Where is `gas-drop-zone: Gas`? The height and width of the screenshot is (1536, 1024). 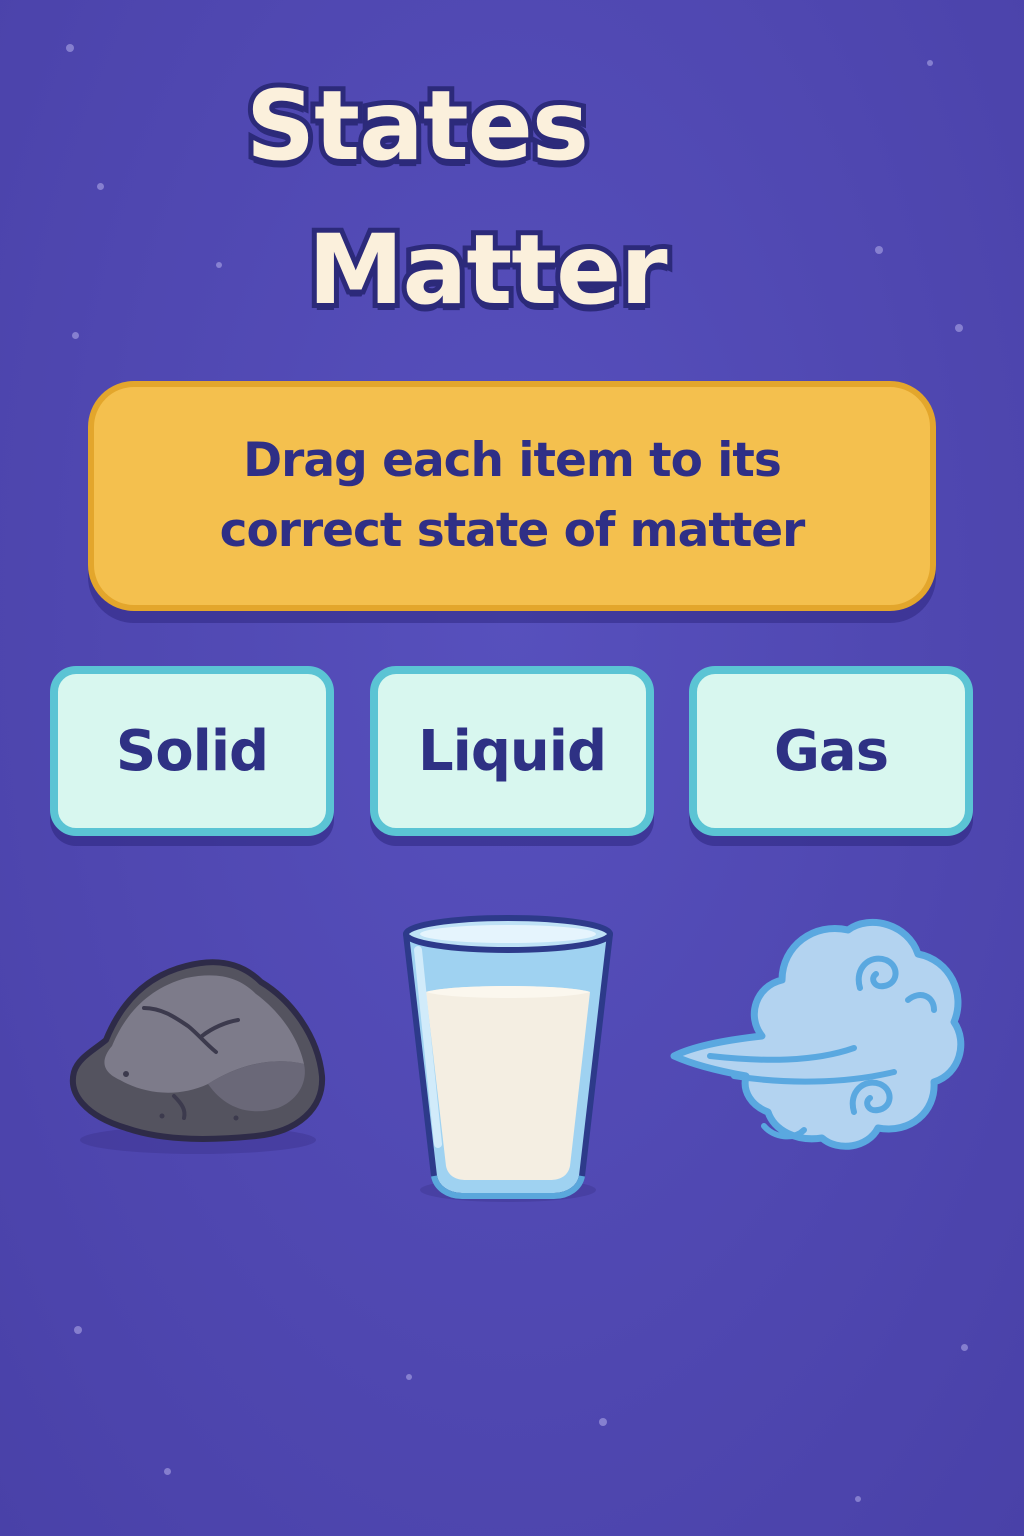
gas-drop-zone: Gas is located at coordinates (831, 751).